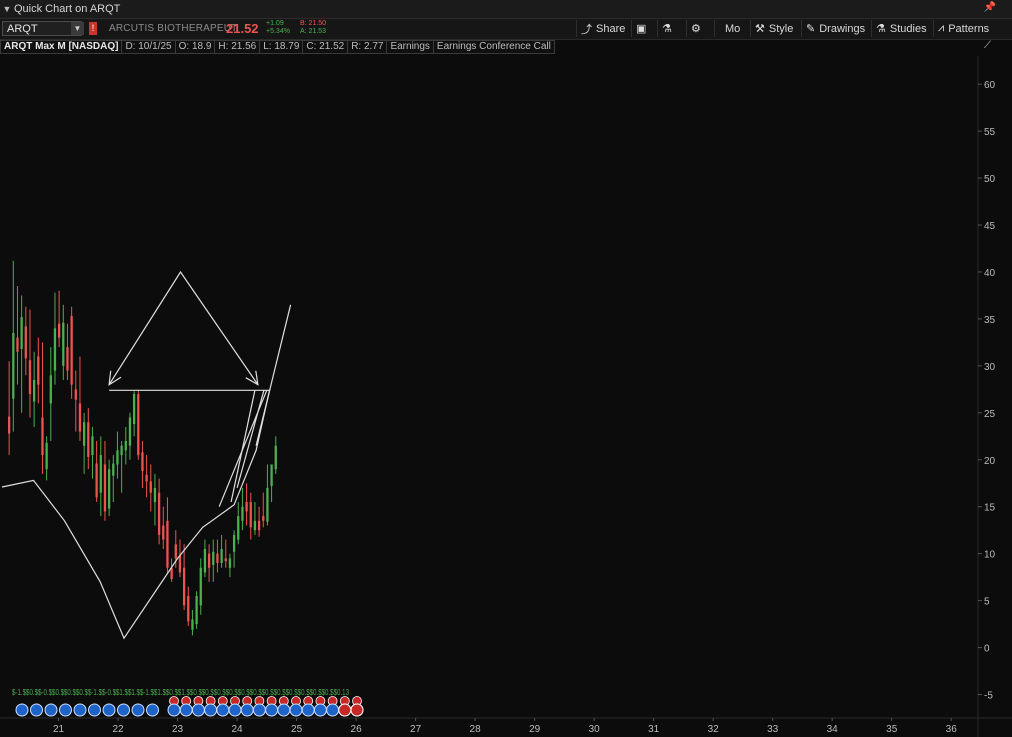 The width and height of the screenshot is (1012, 737). I want to click on y-tick-label: 30, so click(990, 367).